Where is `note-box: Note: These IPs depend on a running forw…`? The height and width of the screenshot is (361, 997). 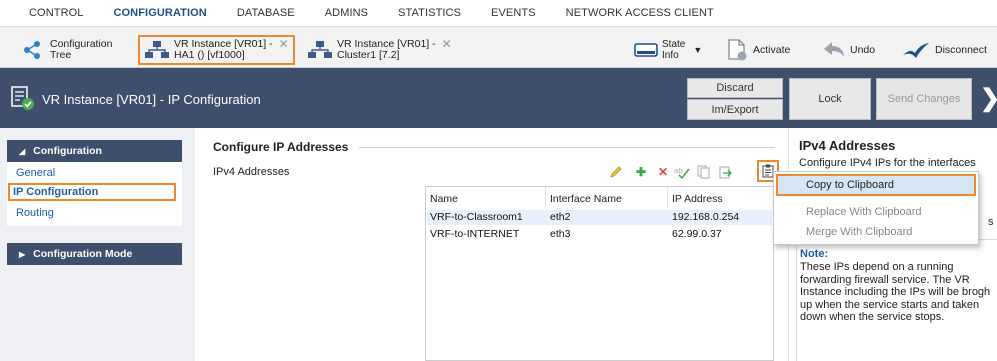
note-box: Note: These IPs depend on a running forw… is located at coordinates (896, 300).